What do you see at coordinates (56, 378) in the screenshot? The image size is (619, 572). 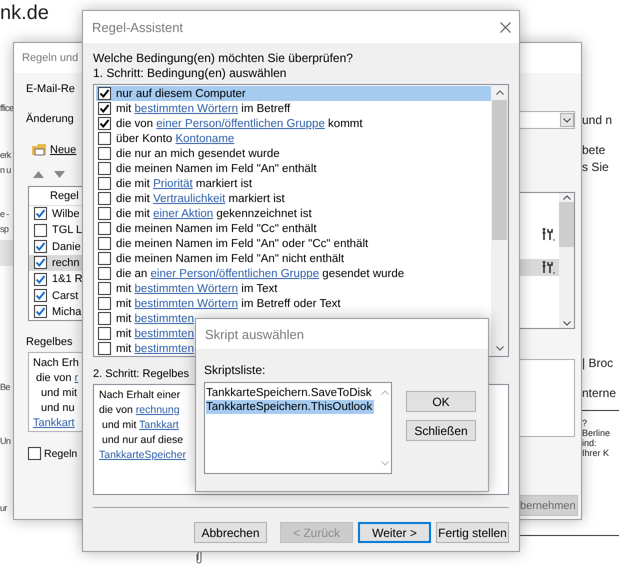 I see `description-line: die von r` at bounding box center [56, 378].